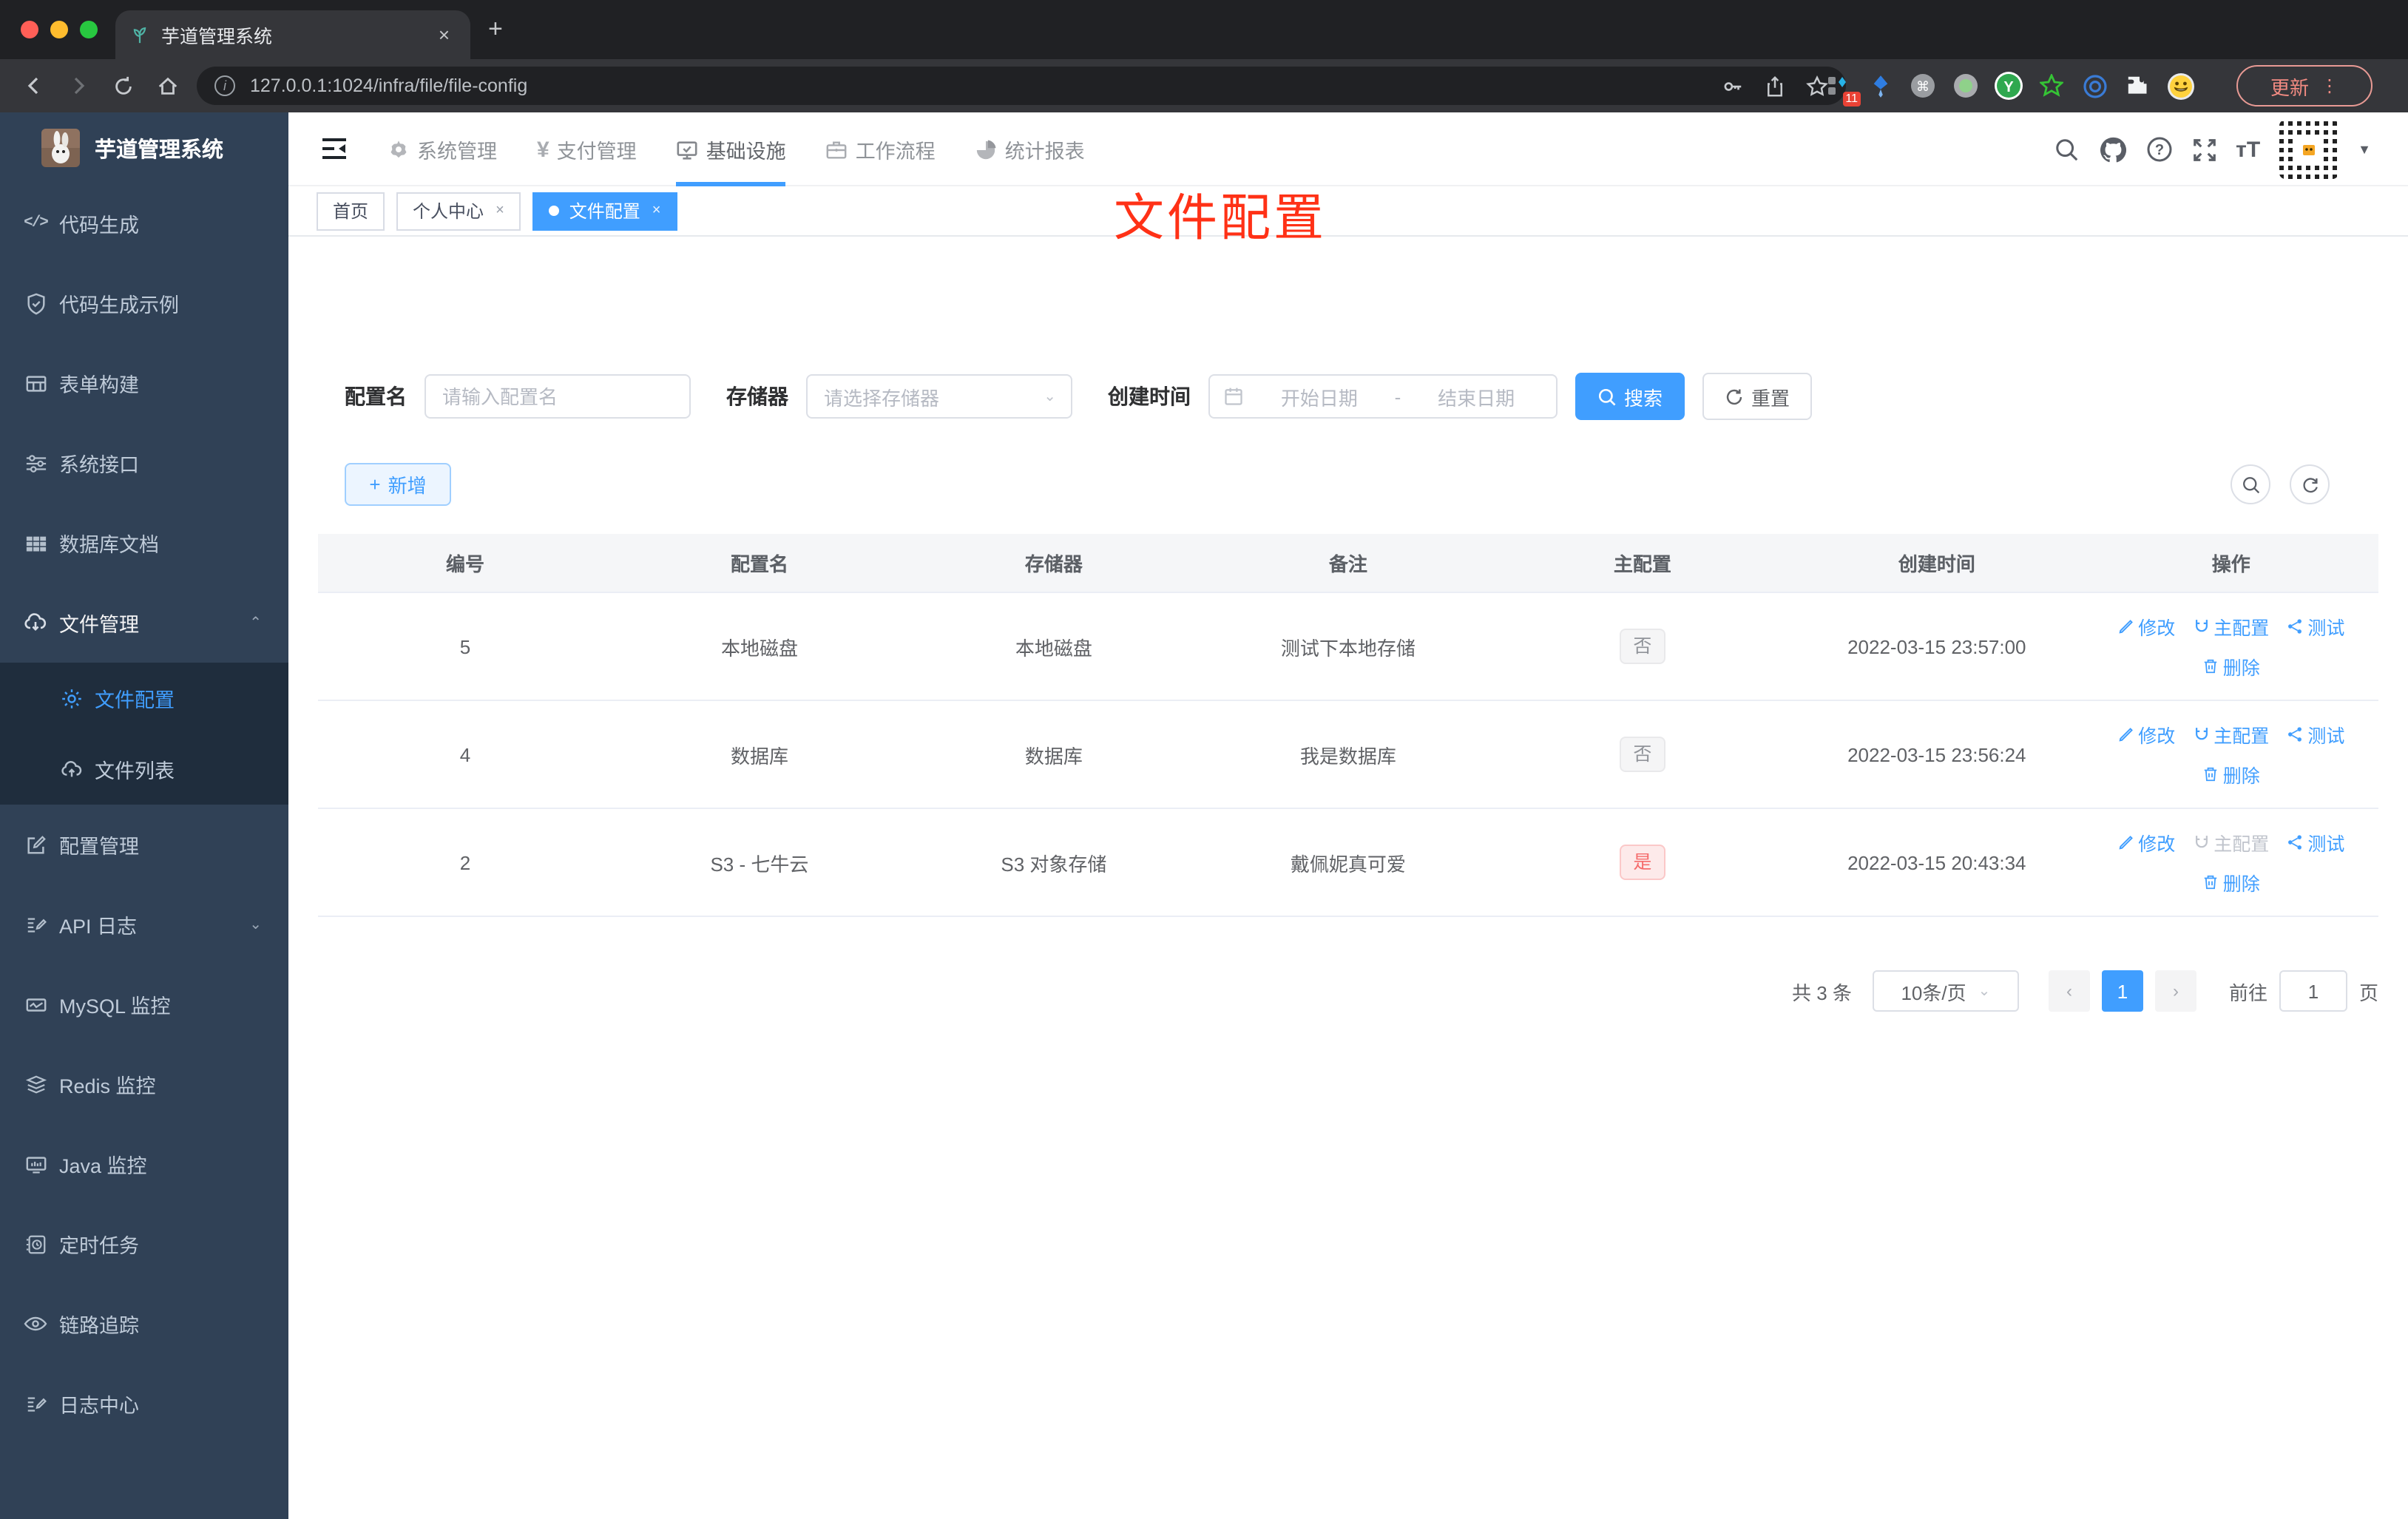 The height and width of the screenshot is (1519, 2408). I want to click on tag-profile: 个人中心 ×, so click(458, 211).